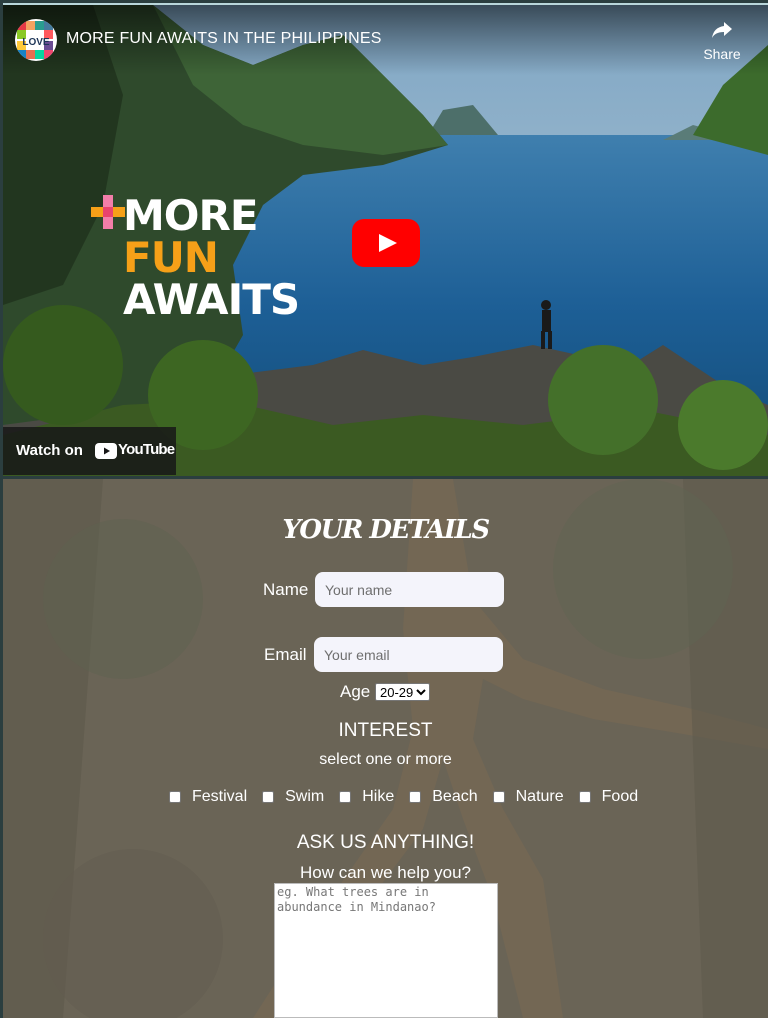 Image resolution: width=768 pixels, height=1018 pixels. Describe the element at coordinates (191, 215) in the screenshot. I see `brand-line-more: MORE` at that location.